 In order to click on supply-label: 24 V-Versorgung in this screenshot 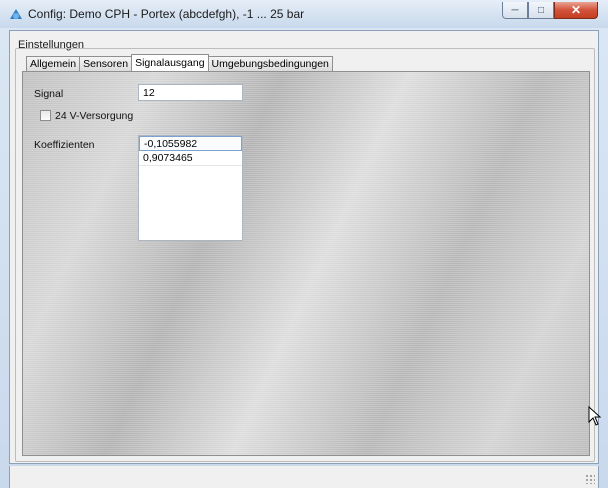, I will do `click(94, 116)`.